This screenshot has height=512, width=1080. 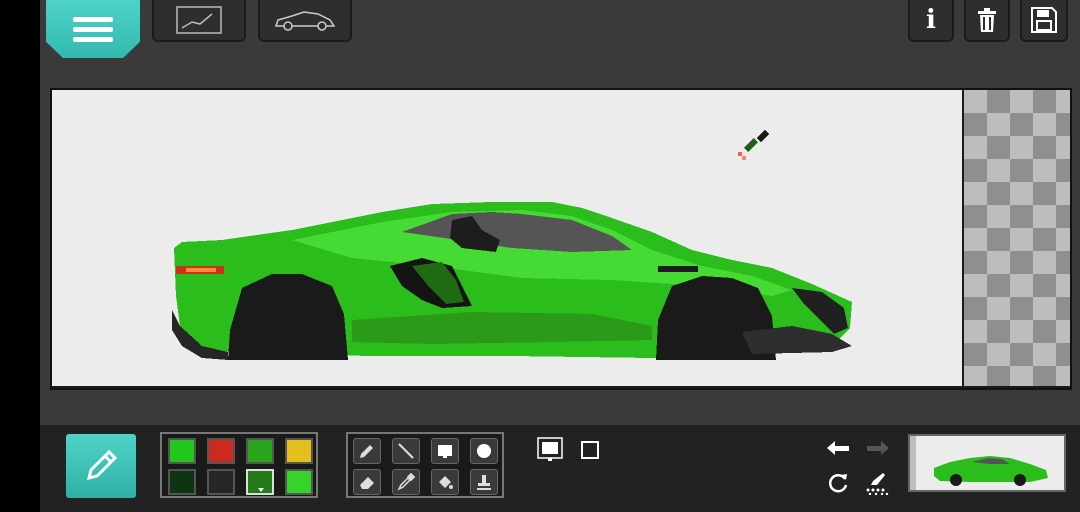 I want to click on canvas-preview-thumbnail, so click(x=987, y=463).